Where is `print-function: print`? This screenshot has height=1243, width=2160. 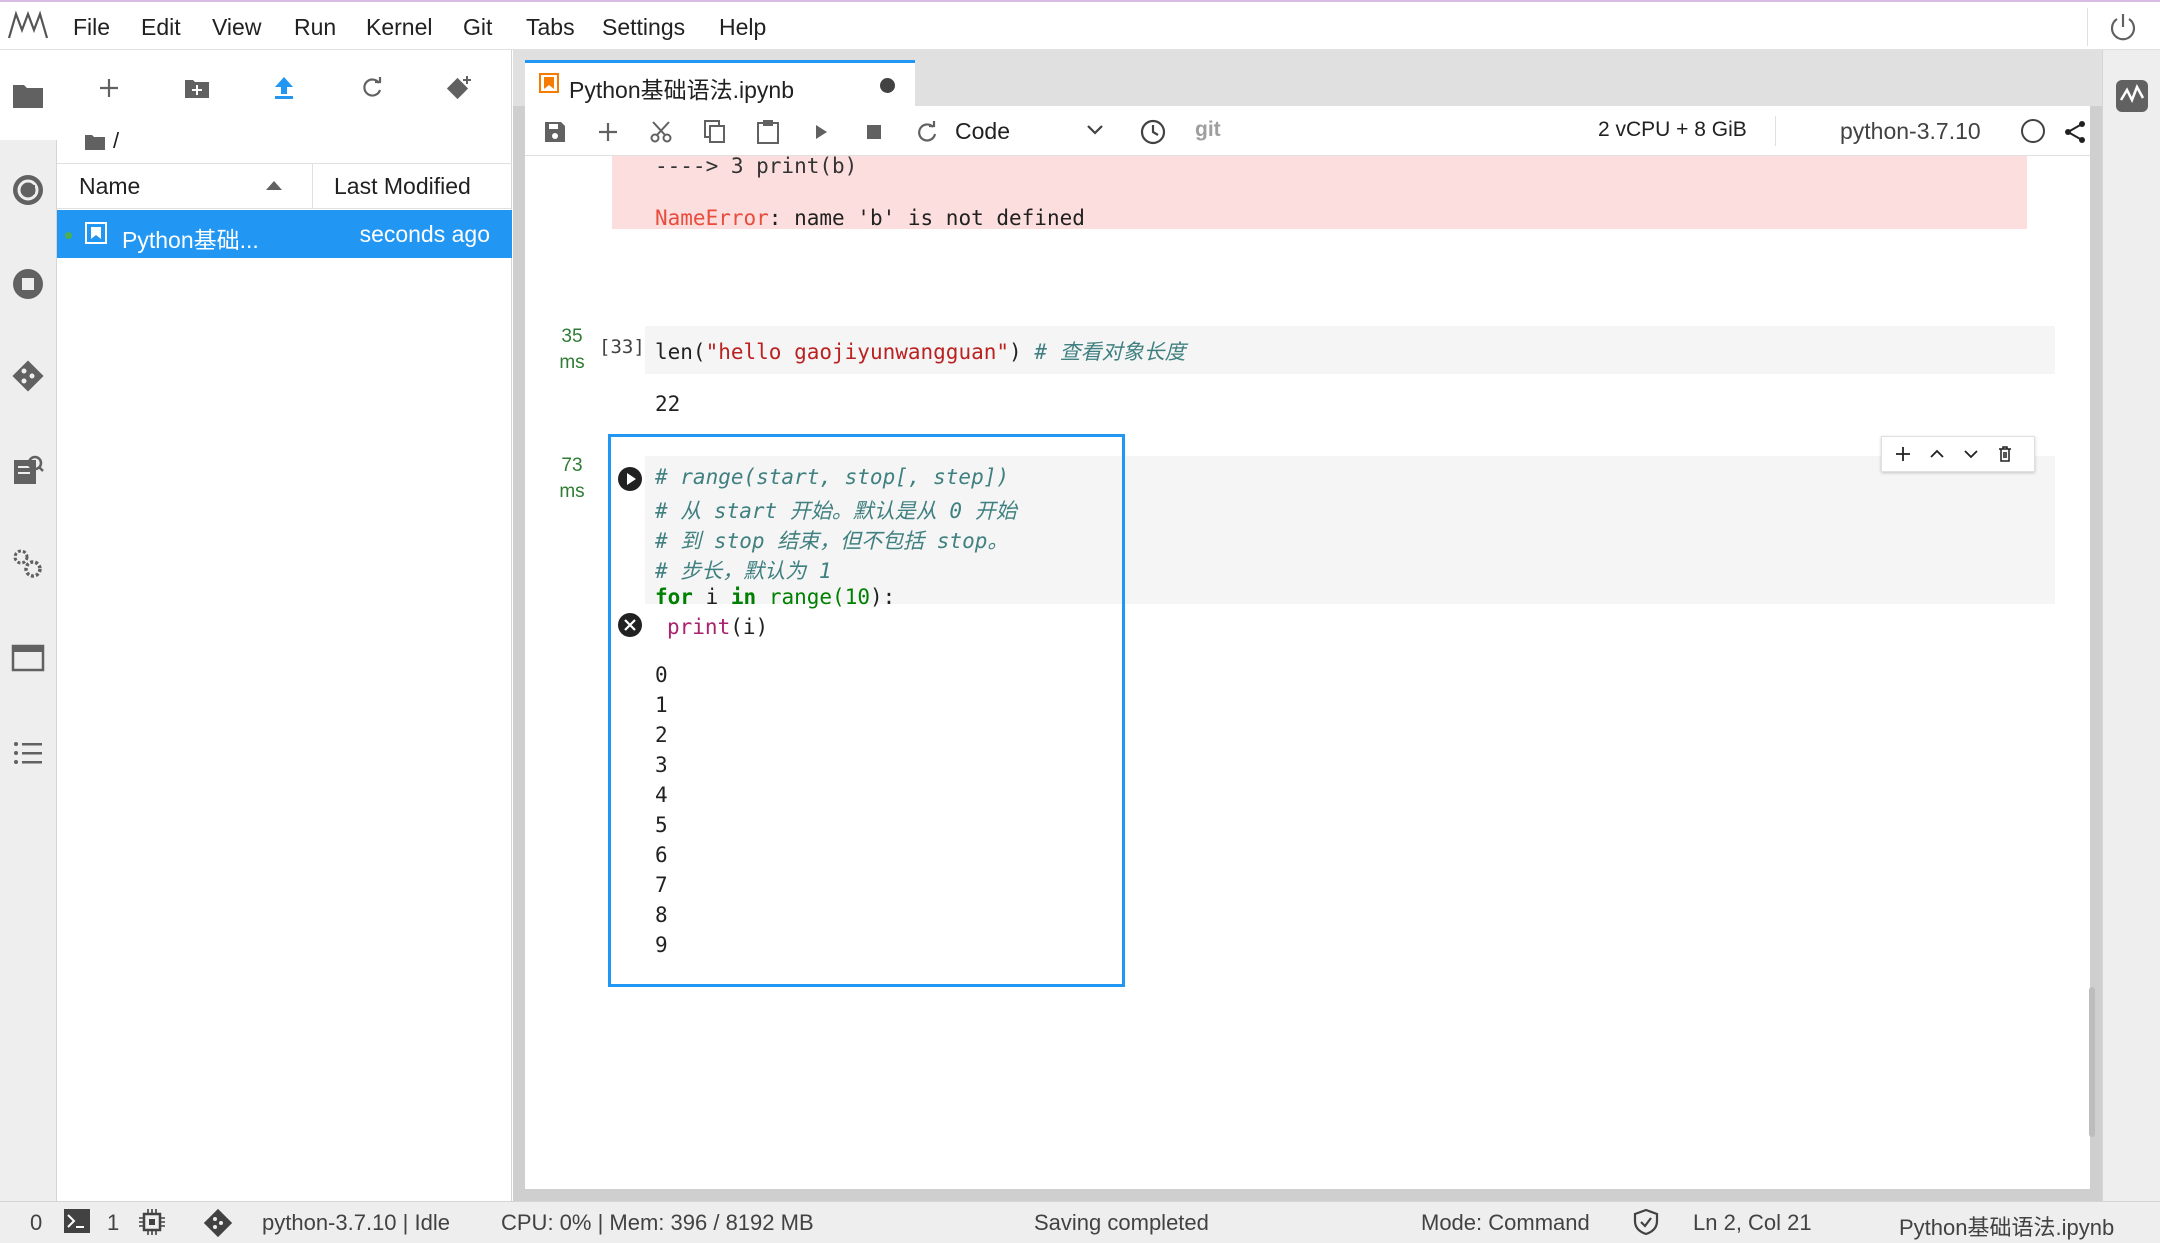 print-function: print is located at coordinates (699, 627).